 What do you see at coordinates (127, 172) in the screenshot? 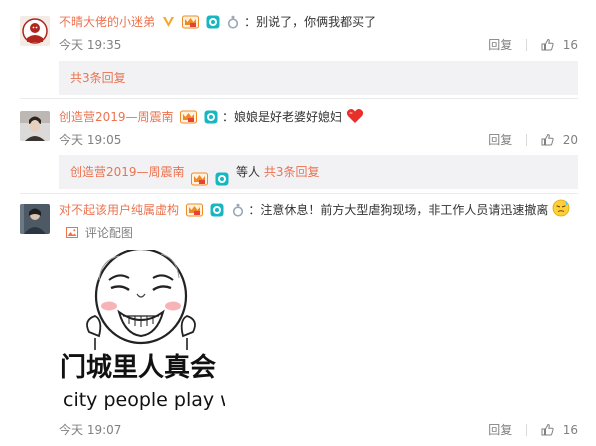
I see `reply-user-link: 创造营2019—周震南` at bounding box center [127, 172].